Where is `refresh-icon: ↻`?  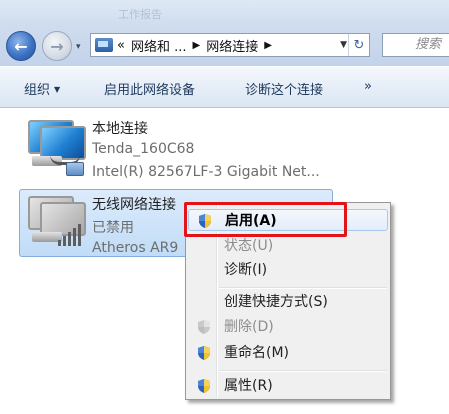 refresh-icon: ↻ is located at coordinates (359, 45).